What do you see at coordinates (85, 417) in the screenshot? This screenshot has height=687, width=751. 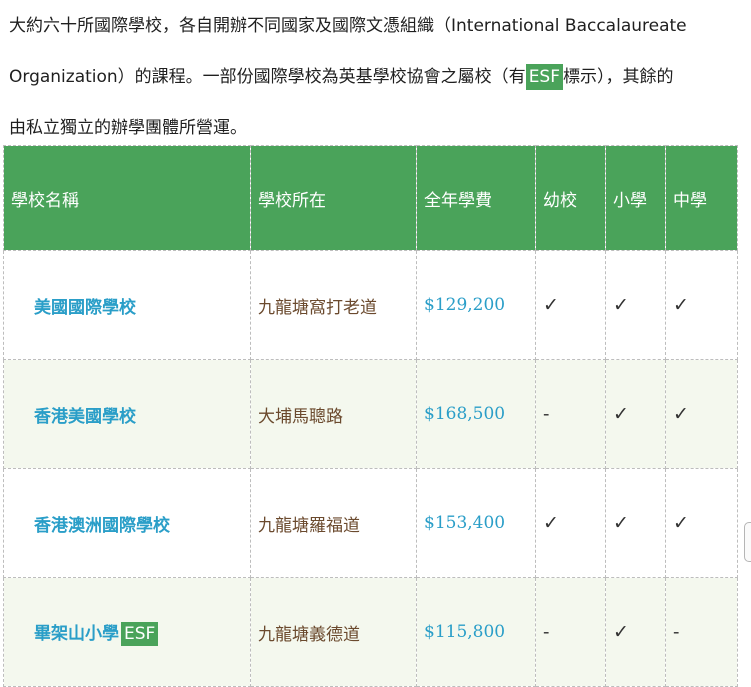 I see `school-link: 香港美國學校` at bounding box center [85, 417].